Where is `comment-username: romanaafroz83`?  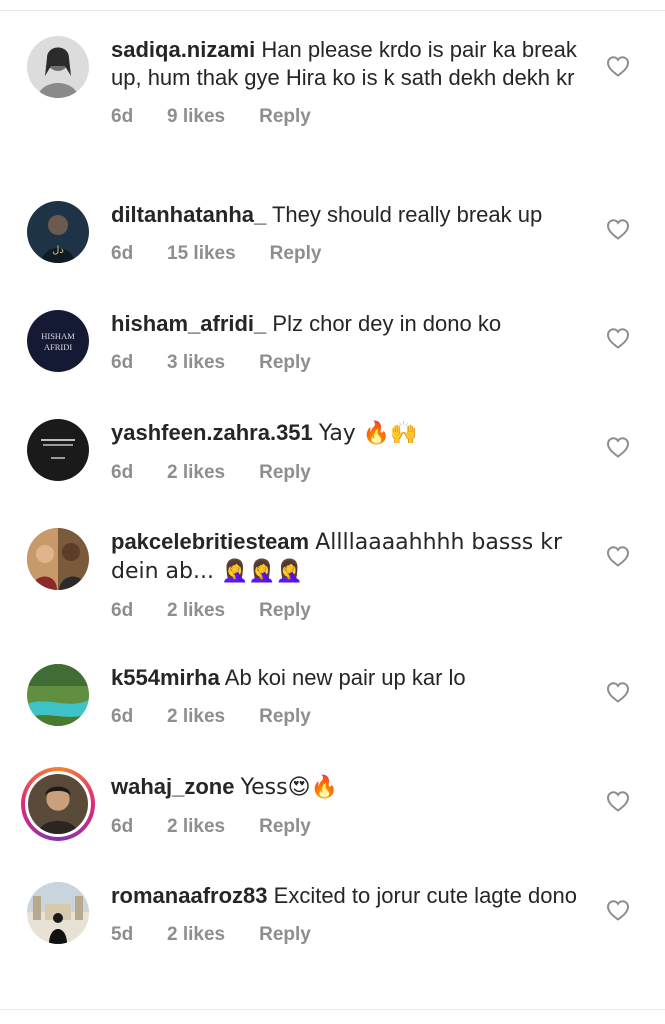 comment-username: romanaafroz83 is located at coordinates (189, 895).